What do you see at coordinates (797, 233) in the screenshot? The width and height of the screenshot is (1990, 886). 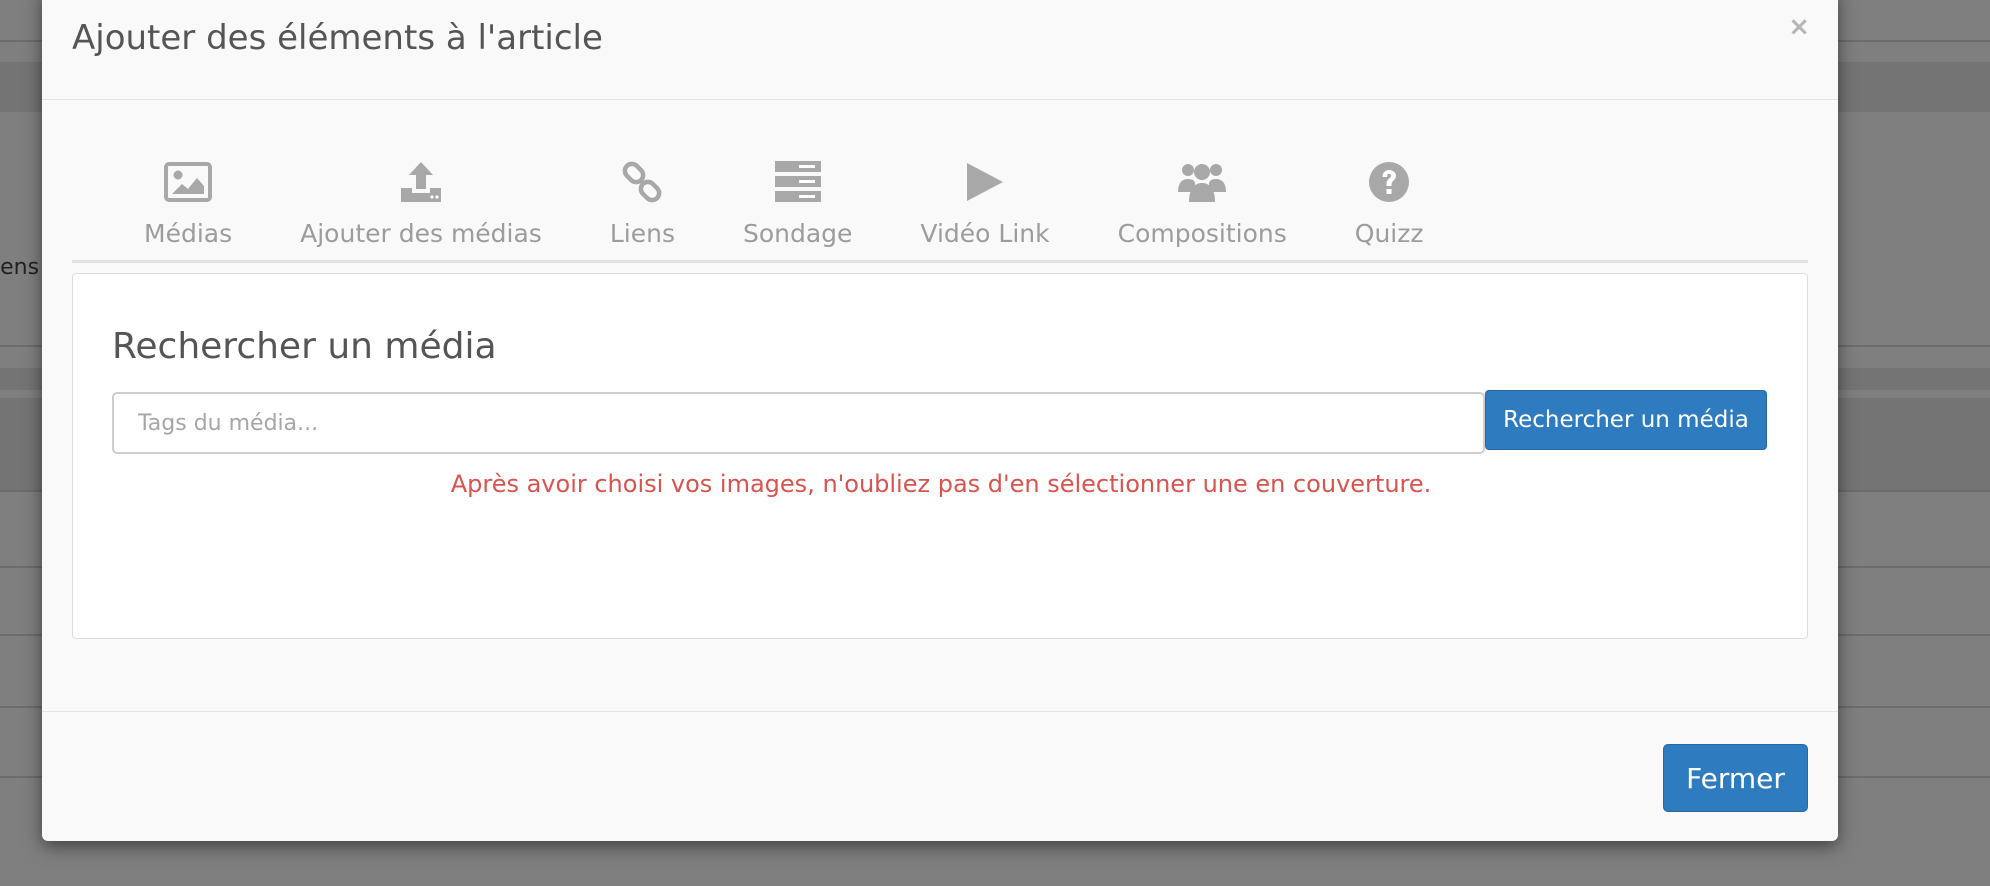 I see `tab-label: Sondage` at bounding box center [797, 233].